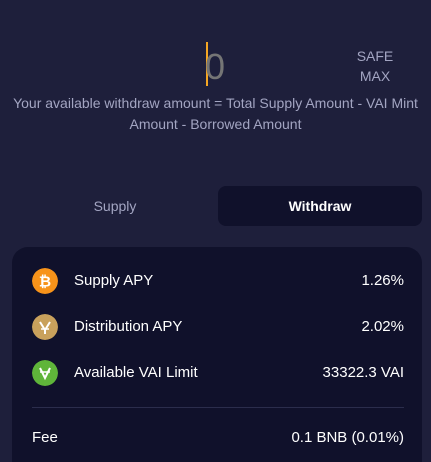 The height and width of the screenshot is (462, 431). I want to click on vai-token-icon, so click(45, 373).